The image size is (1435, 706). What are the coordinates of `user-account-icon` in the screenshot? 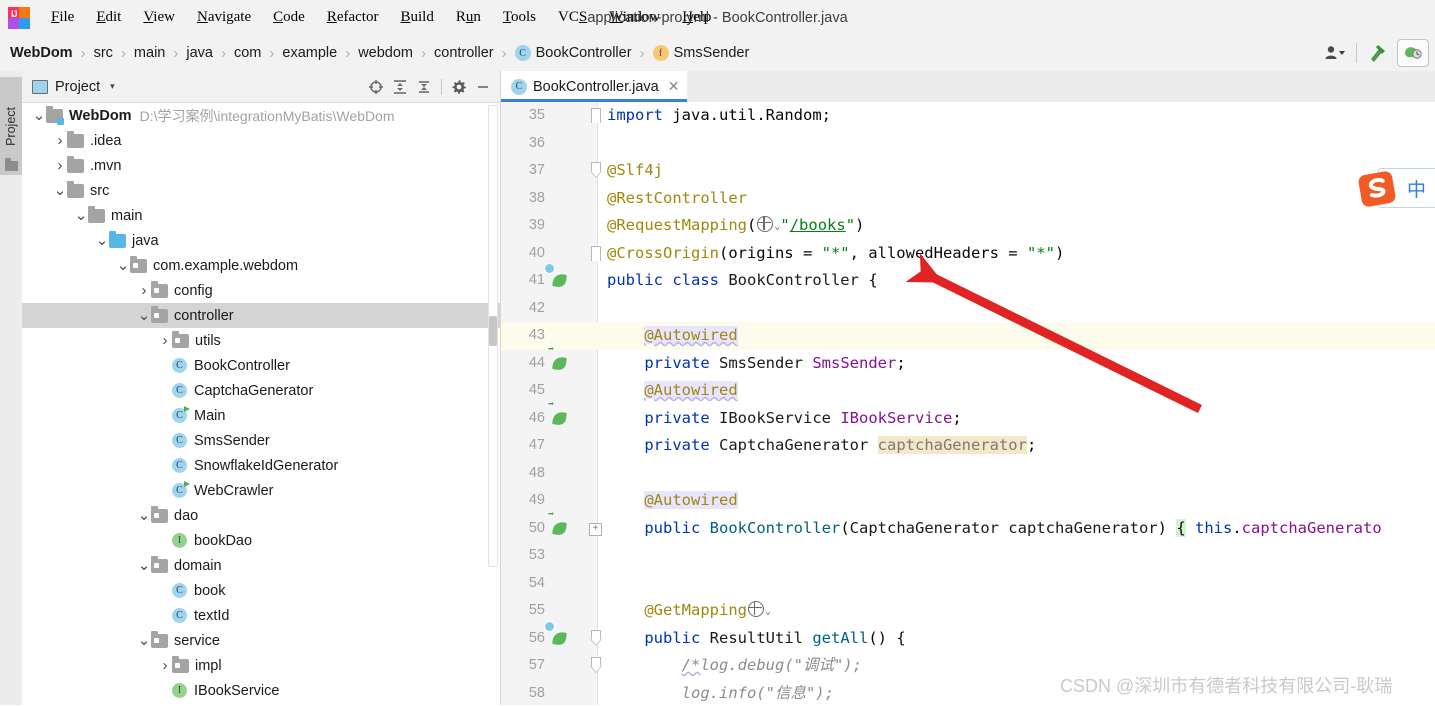 It's located at (1335, 53).